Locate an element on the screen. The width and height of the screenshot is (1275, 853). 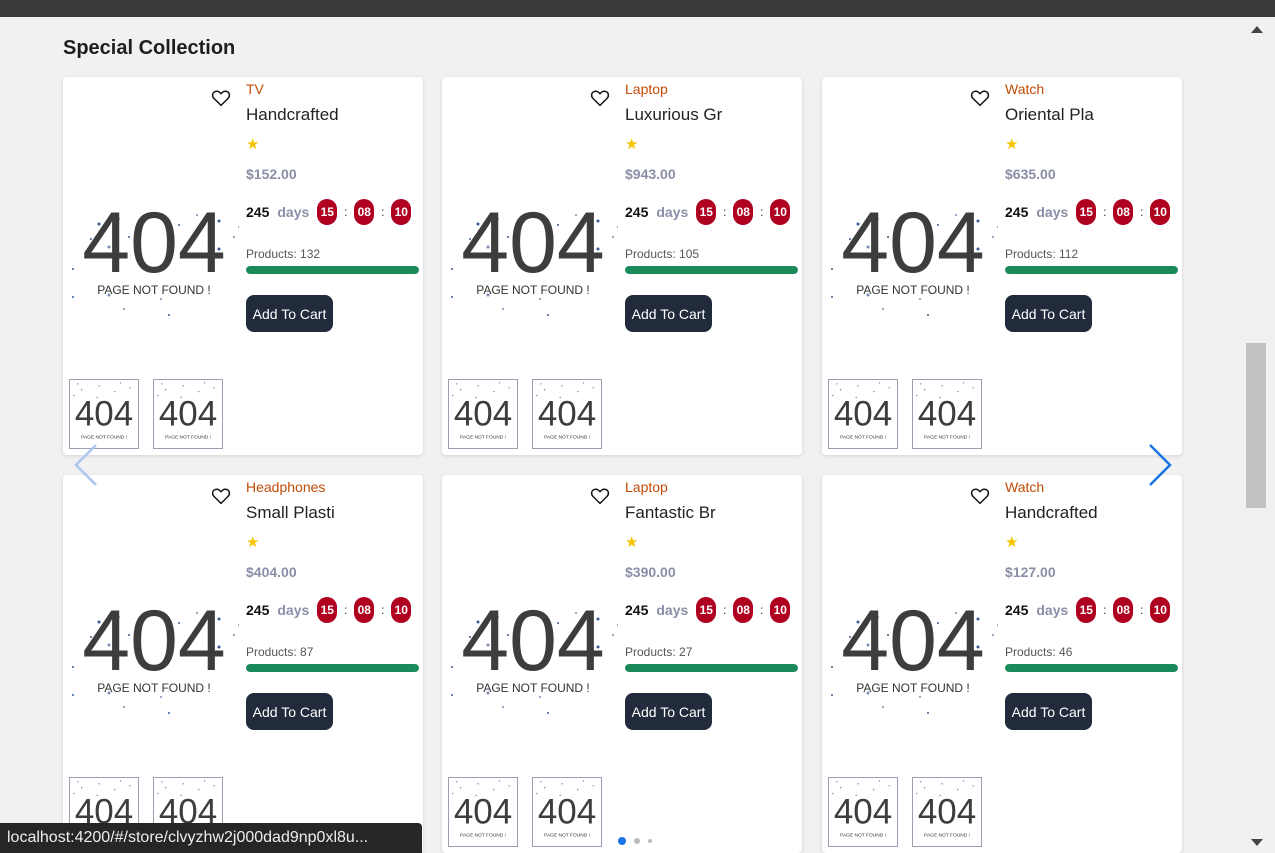
scrollbar-thumb is located at coordinates (1256, 425).